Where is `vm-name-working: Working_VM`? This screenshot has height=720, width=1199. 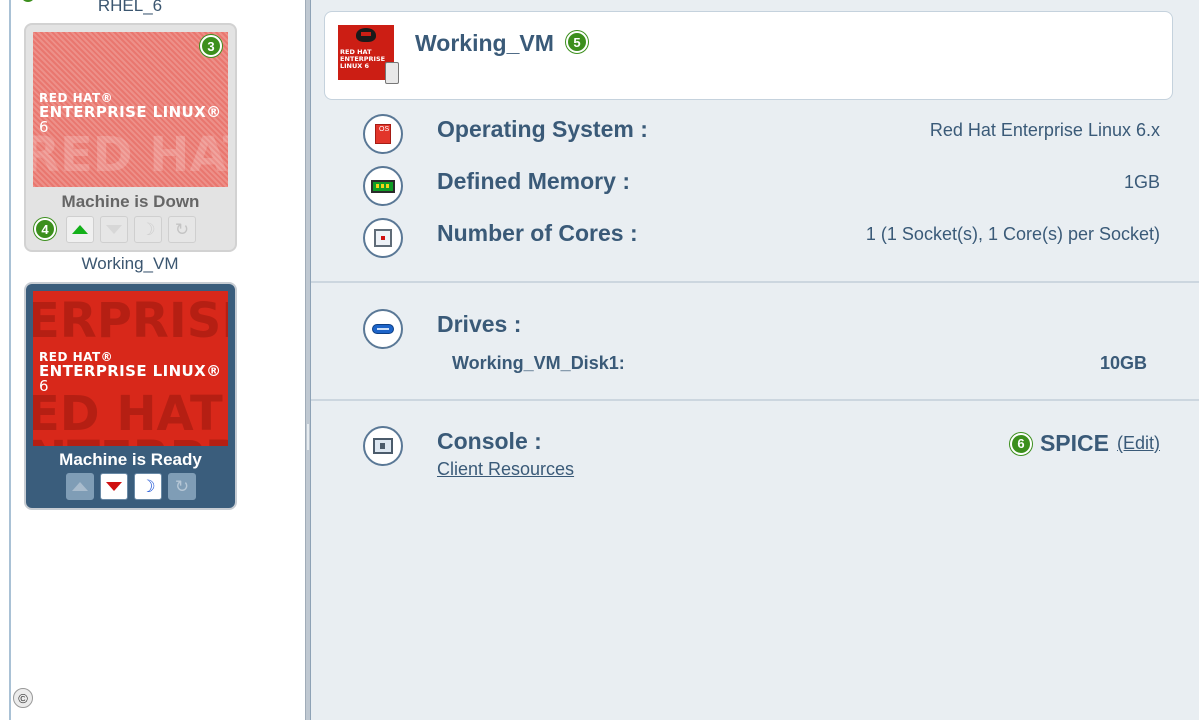 vm-name-working: Working_VM is located at coordinates (130, 264).